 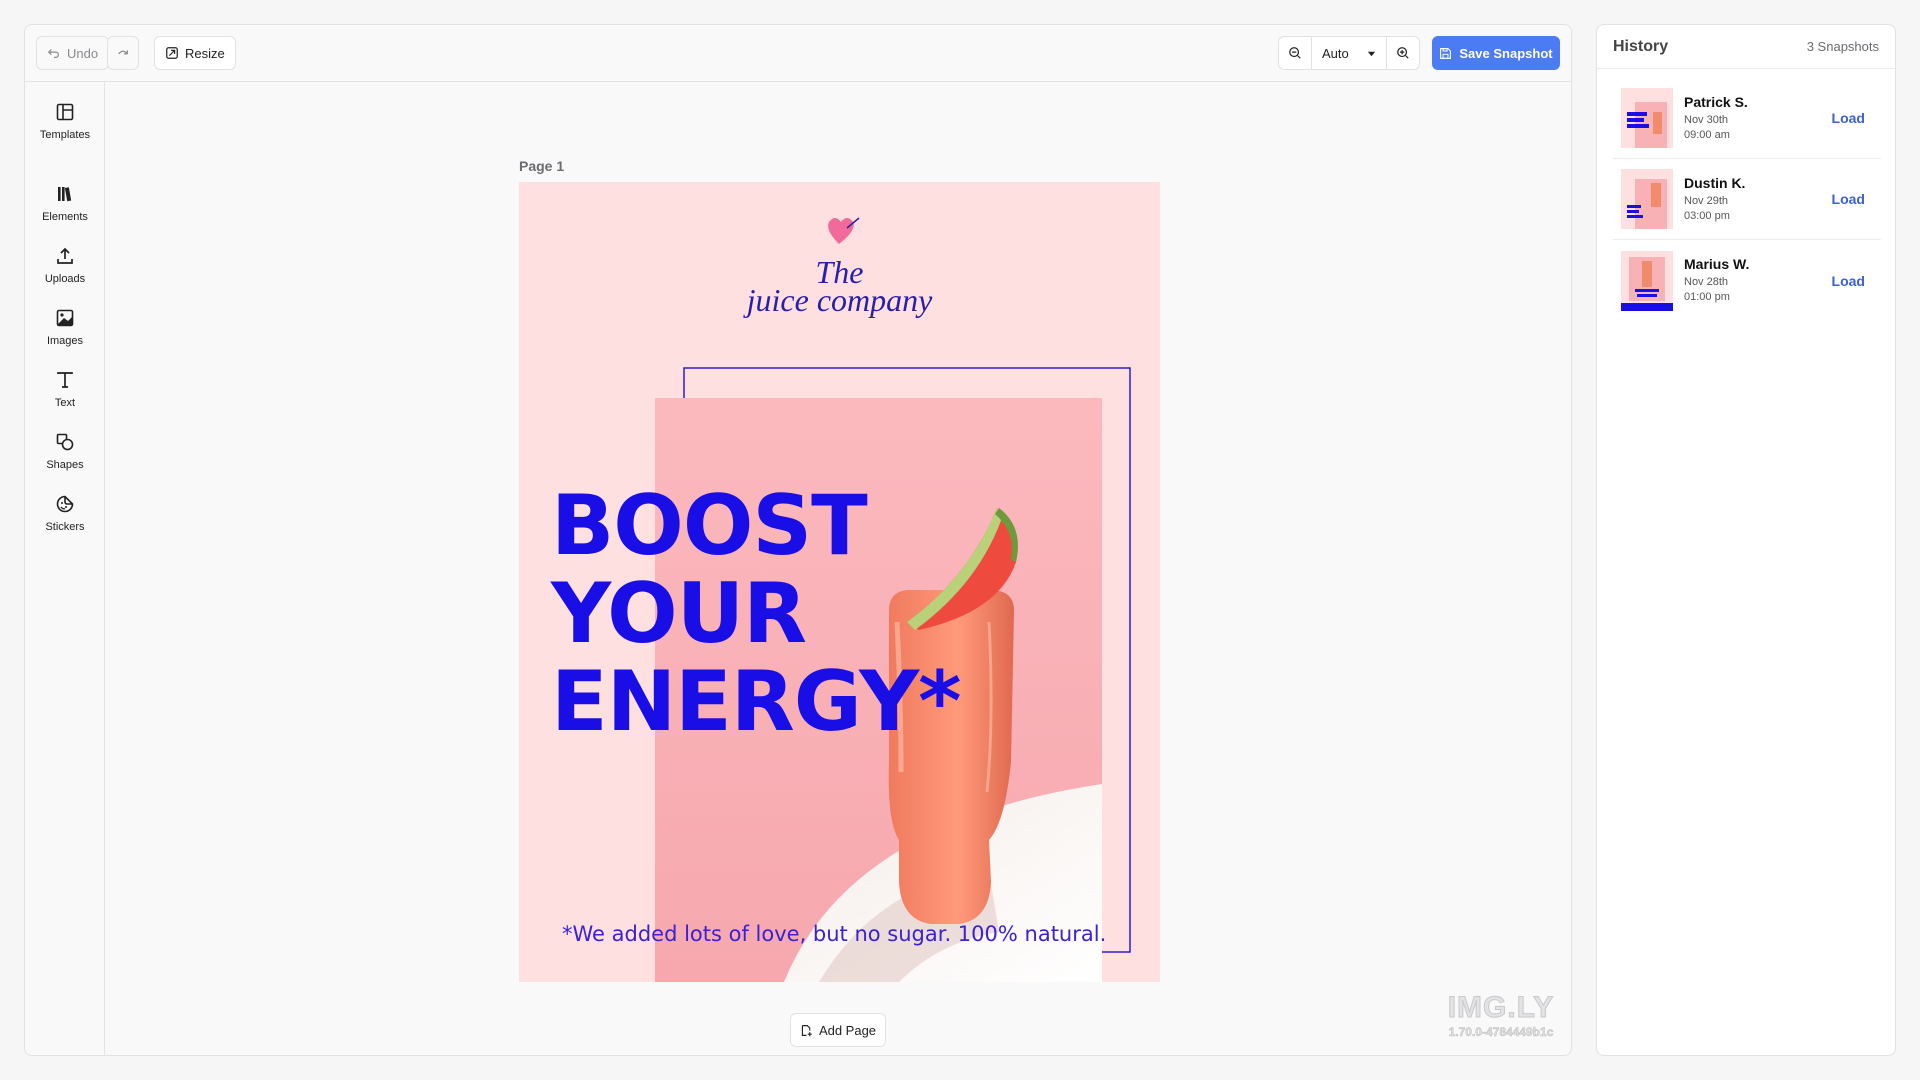 I want to click on snapshot-item: Marius W. Nov 28th 01:00 pm Load, so click(x=1747, y=280).